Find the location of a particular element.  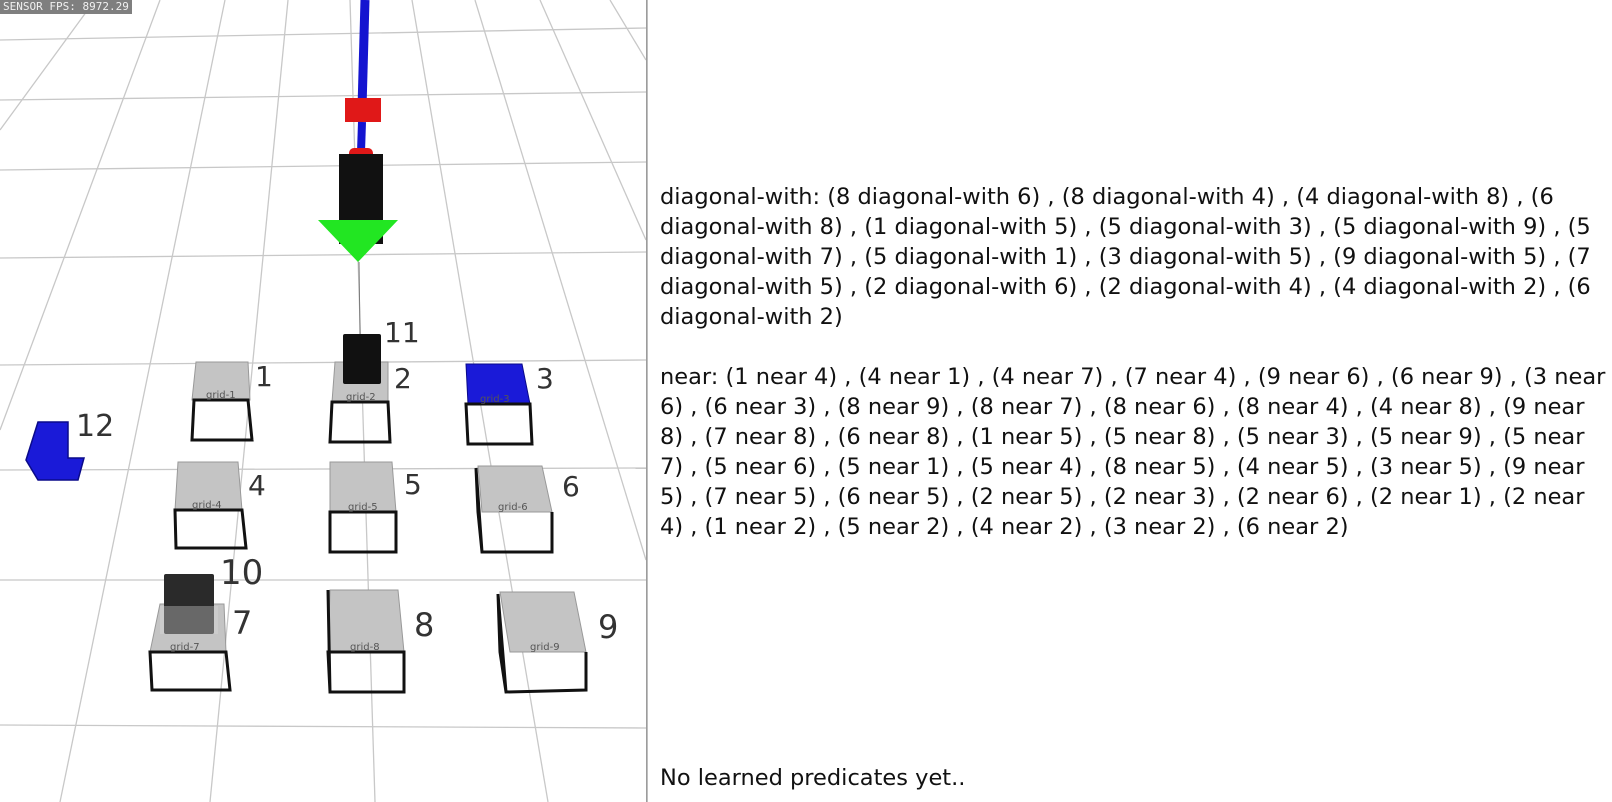

grid-label-2: grid-2 is located at coordinates (361, 397).